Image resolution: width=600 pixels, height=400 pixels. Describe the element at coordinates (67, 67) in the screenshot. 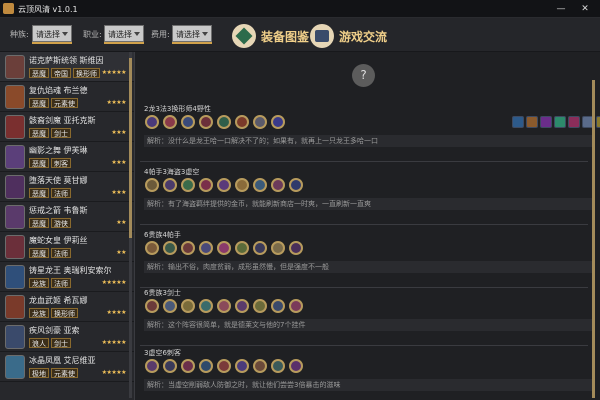

I see `hero-list-item: 诺克萨斯统领 斯维因 恶魔 帝国 换形师 ★★★★★` at that location.